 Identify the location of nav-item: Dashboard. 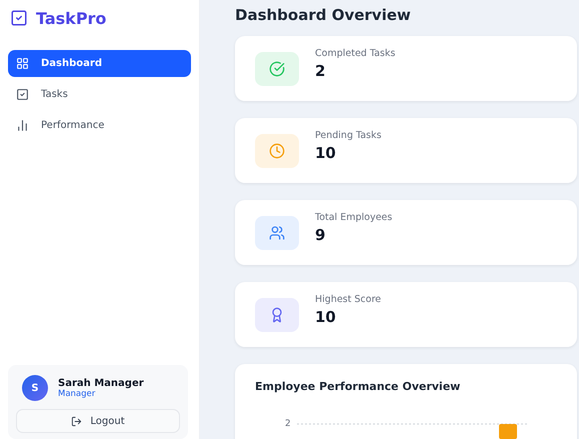
(99, 63).